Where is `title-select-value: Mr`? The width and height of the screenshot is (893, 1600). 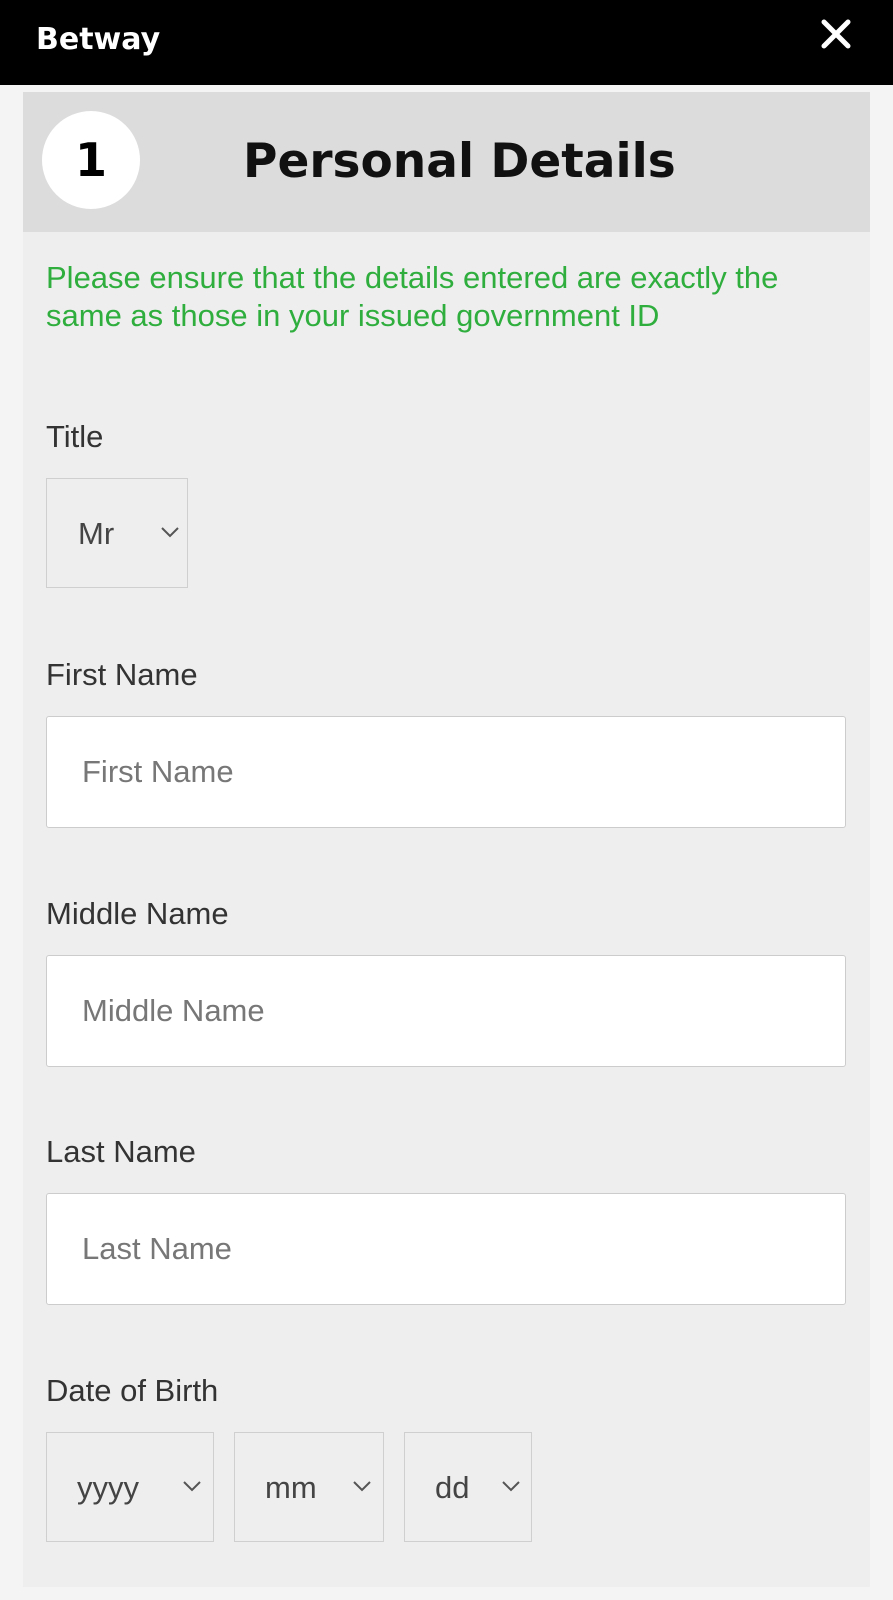
title-select-value: Mr is located at coordinates (96, 533).